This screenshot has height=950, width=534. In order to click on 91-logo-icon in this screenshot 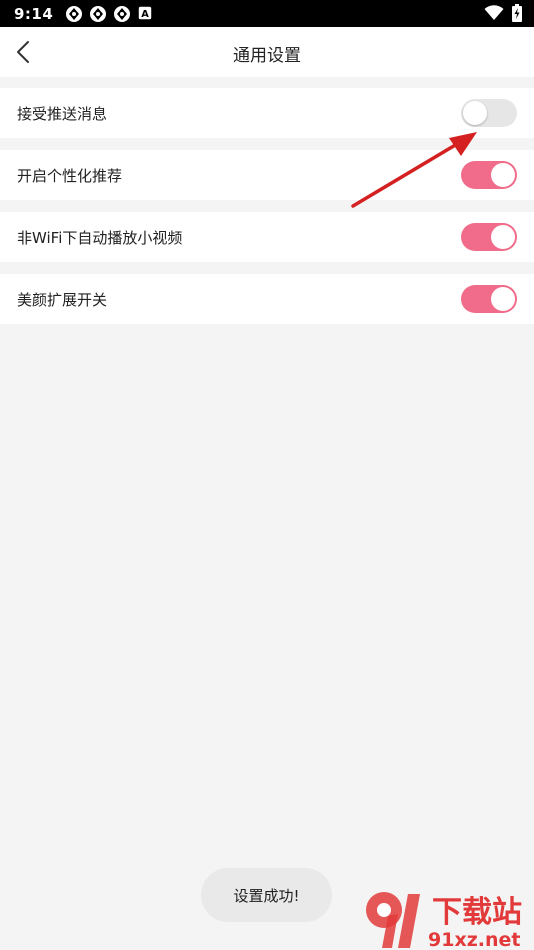, I will do `click(393, 920)`.